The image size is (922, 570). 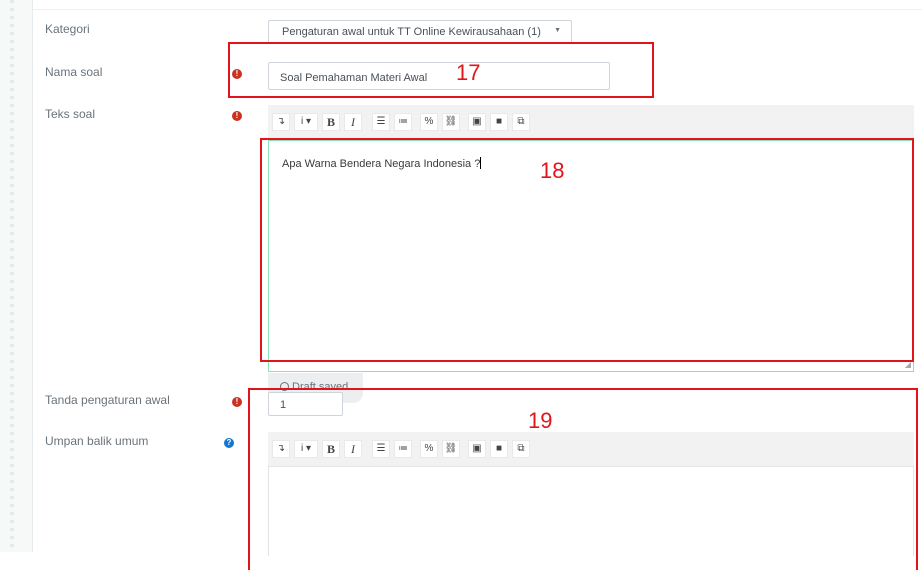 I want to click on teks-soal-toolbar: ↴ i ▾ B I ☰ ≔ % ⛓ ▣ ■ ⧉, so click(x=591, y=122).